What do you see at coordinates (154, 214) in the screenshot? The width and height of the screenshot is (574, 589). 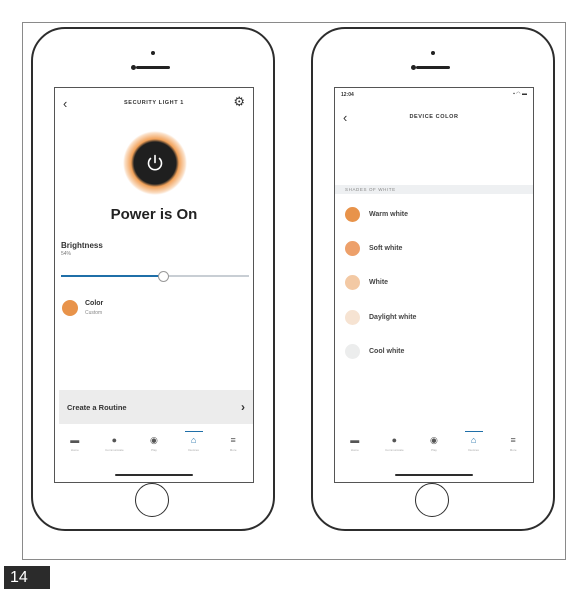 I see `power-status: Power is On` at bounding box center [154, 214].